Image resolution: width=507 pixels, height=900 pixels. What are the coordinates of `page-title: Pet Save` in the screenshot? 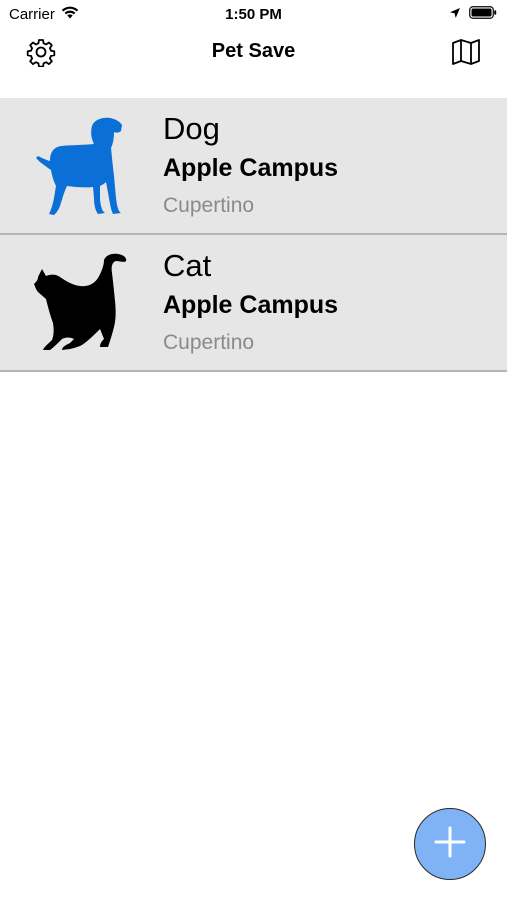 It's located at (253, 51).